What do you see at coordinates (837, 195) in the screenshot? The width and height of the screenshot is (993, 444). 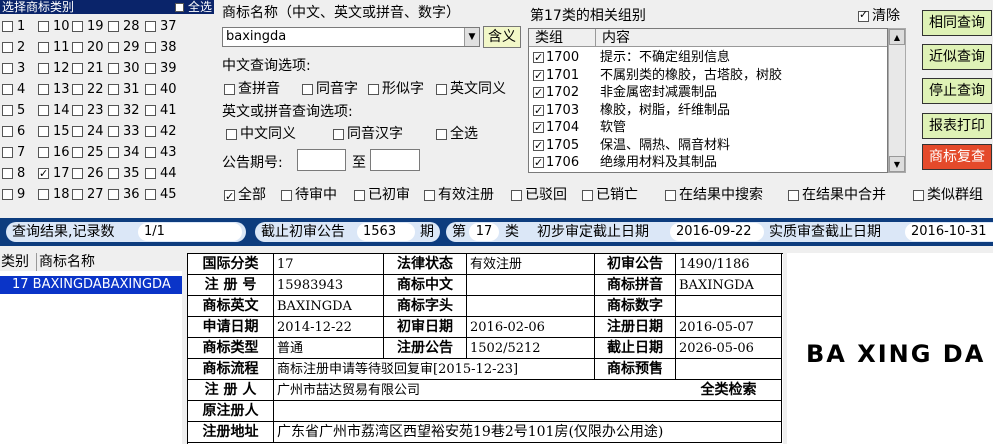 I see `filter-merge-results: 在结果中合并` at bounding box center [837, 195].